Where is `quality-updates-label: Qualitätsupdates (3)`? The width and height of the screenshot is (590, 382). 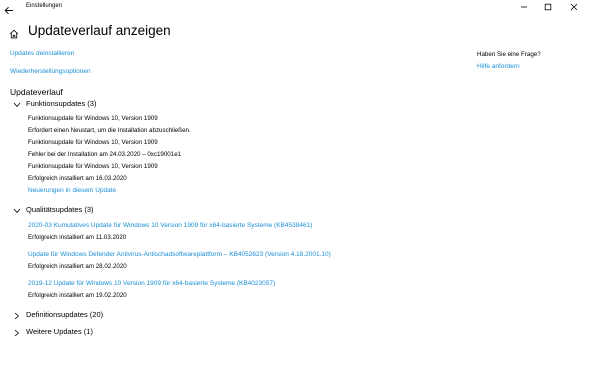
quality-updates-label: Qualitätsupdates (3) is located at coordinates (60, 209).